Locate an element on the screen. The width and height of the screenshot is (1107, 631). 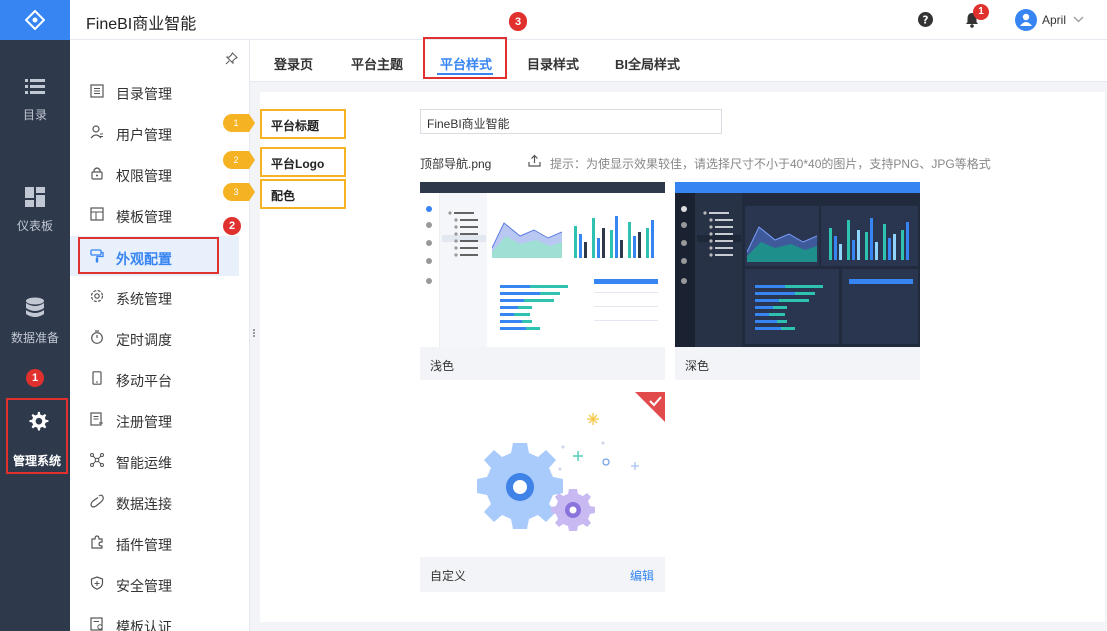
sidebar-item-label: 目录管理 is located at coordinates (144, 94).